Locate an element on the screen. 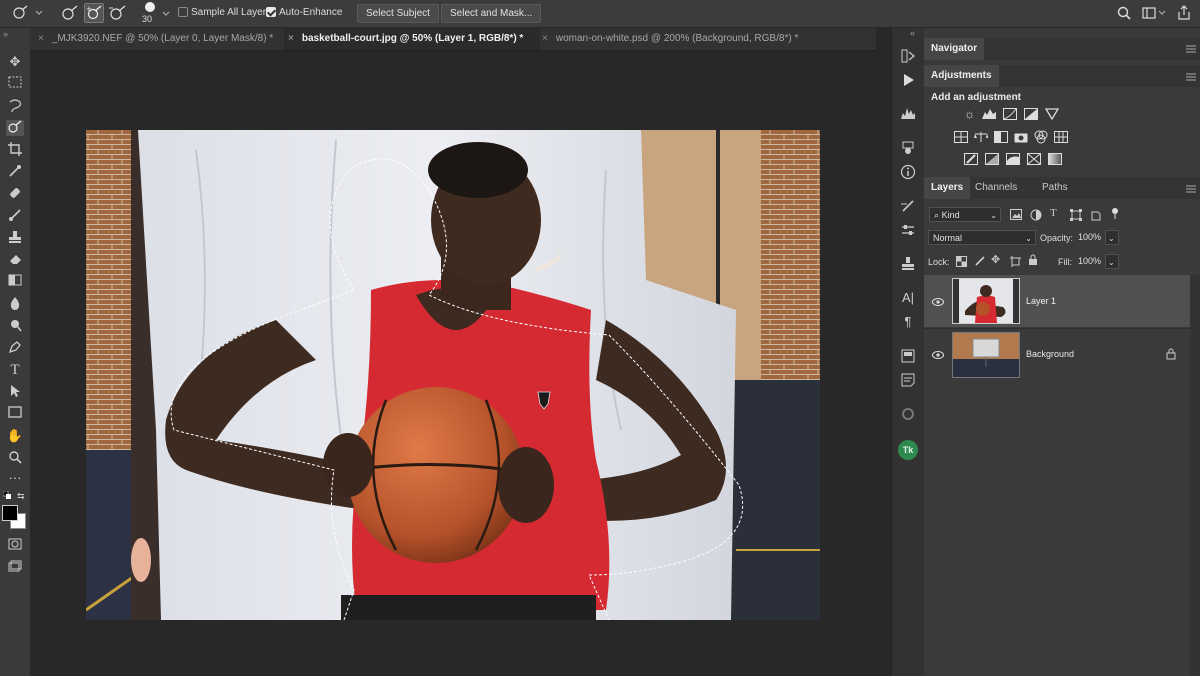  plugin-extension-icon is located at coordinates (908, 414).